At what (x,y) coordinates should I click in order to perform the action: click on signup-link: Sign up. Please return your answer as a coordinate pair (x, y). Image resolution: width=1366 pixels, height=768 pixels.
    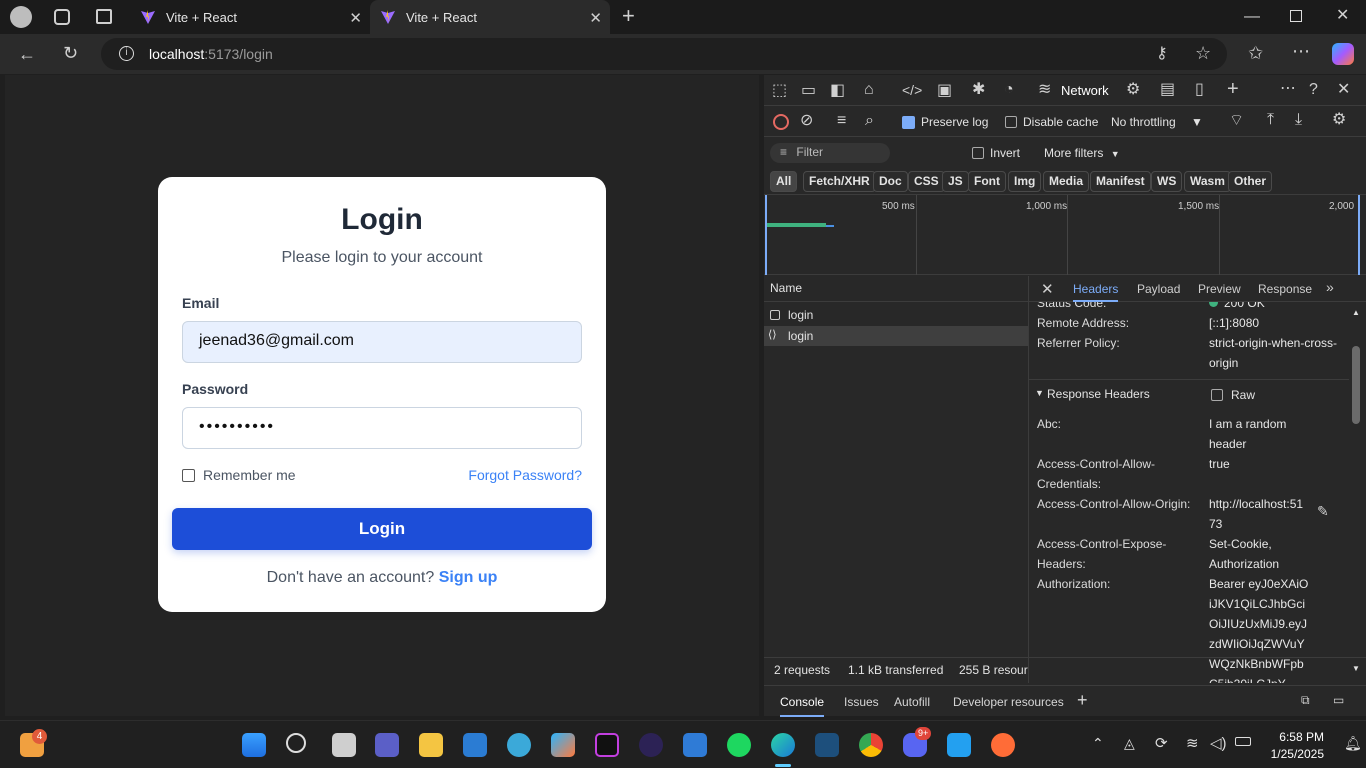
    Looking at the image, I should click on (468, 577).